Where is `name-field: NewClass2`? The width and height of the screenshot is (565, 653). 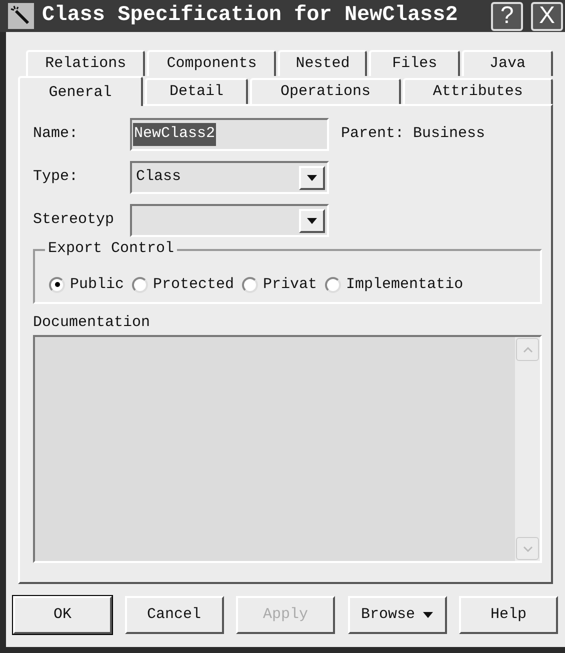 name-field: NewClass2 is located at coordinates (229, 134).